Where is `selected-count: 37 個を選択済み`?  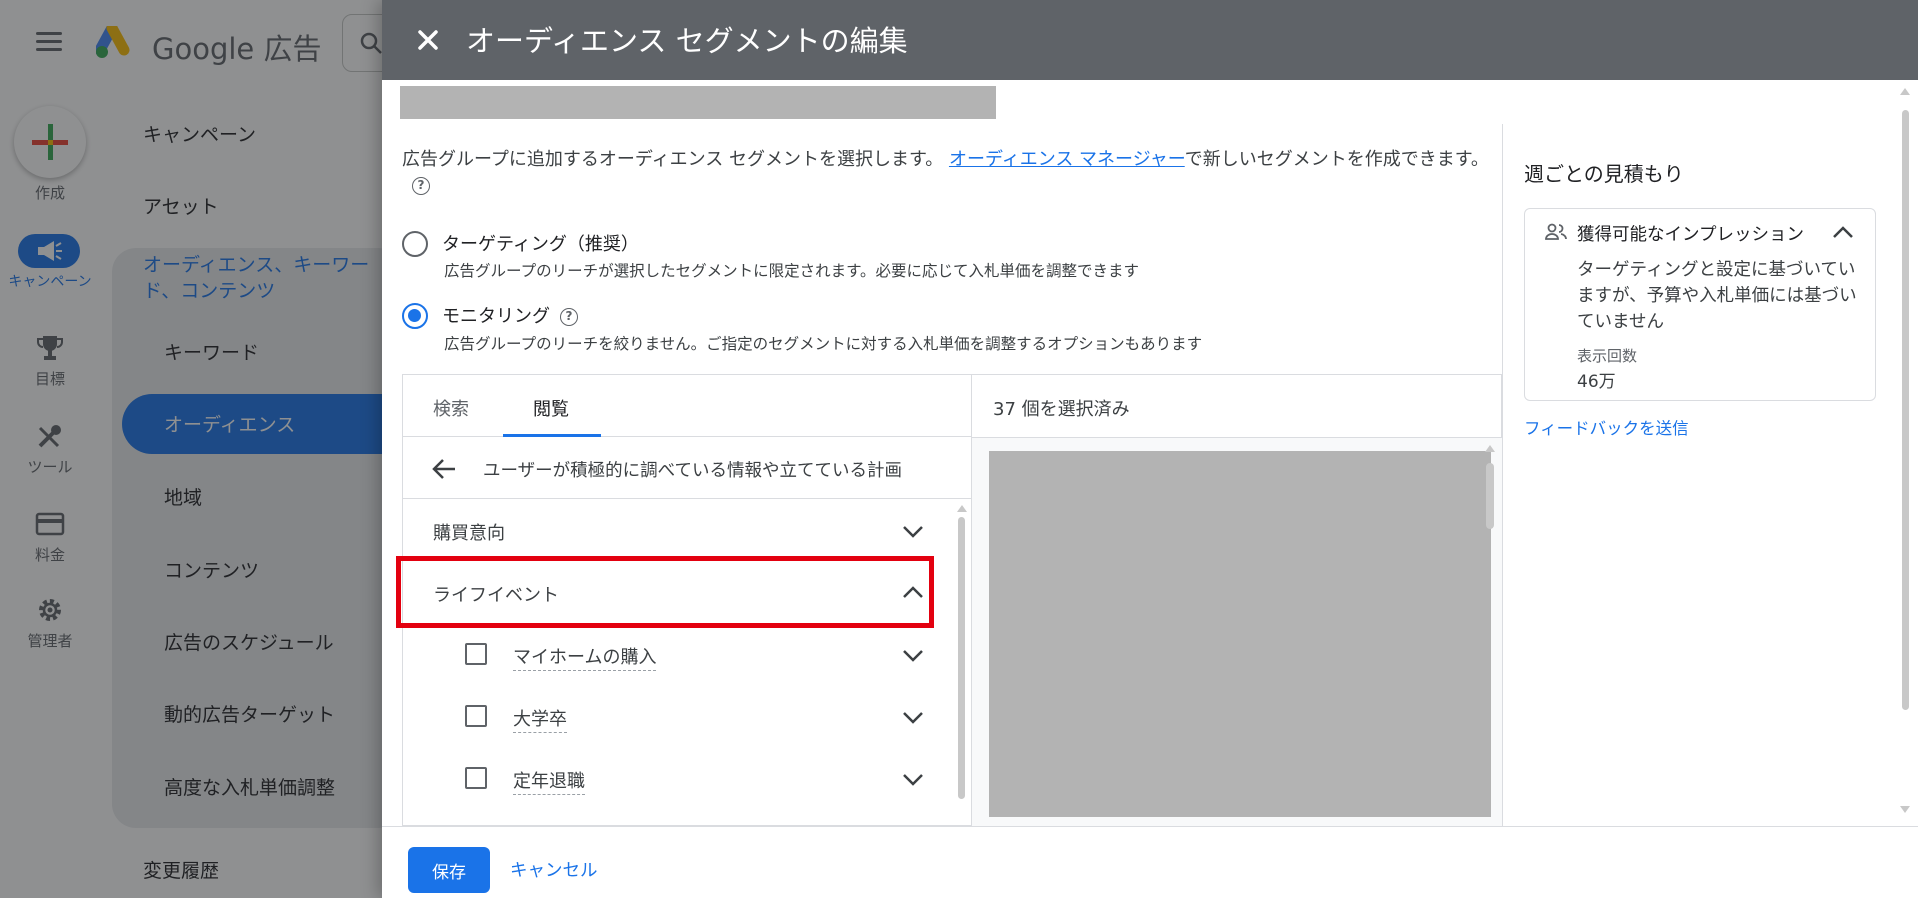 selected-count: 37 個を選択済み is located at coordinates (1061, 409).